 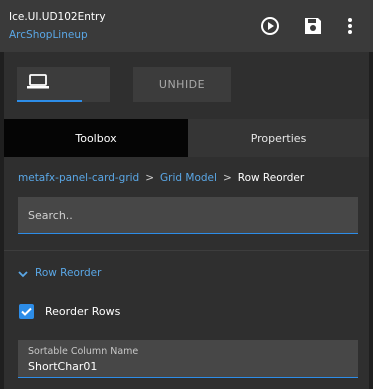 I want to click on left-rail, so click(x=2, y=220).